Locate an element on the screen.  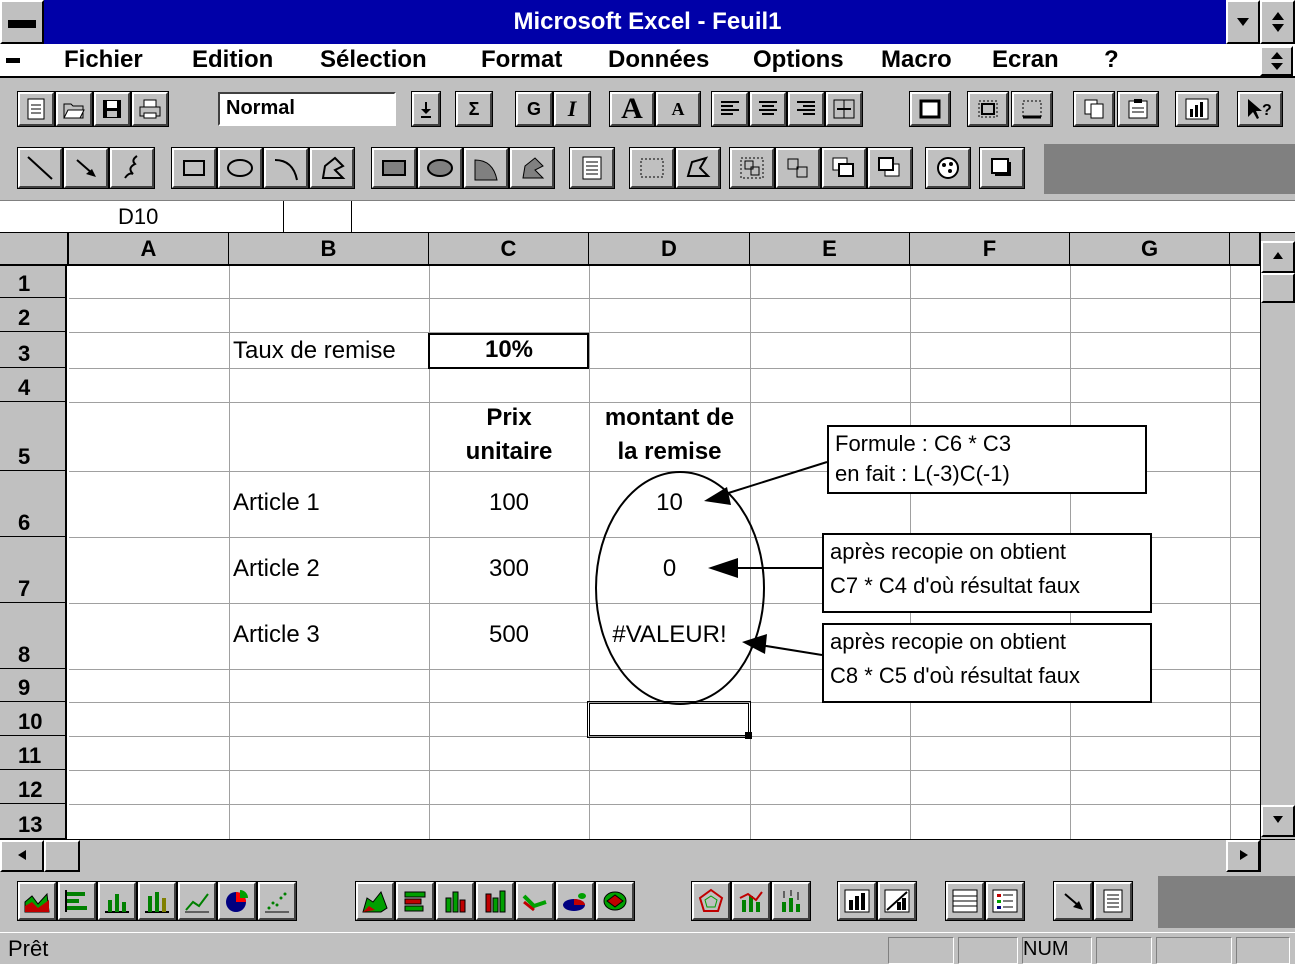
line-chart-icon is located at coordinates (197, 903).